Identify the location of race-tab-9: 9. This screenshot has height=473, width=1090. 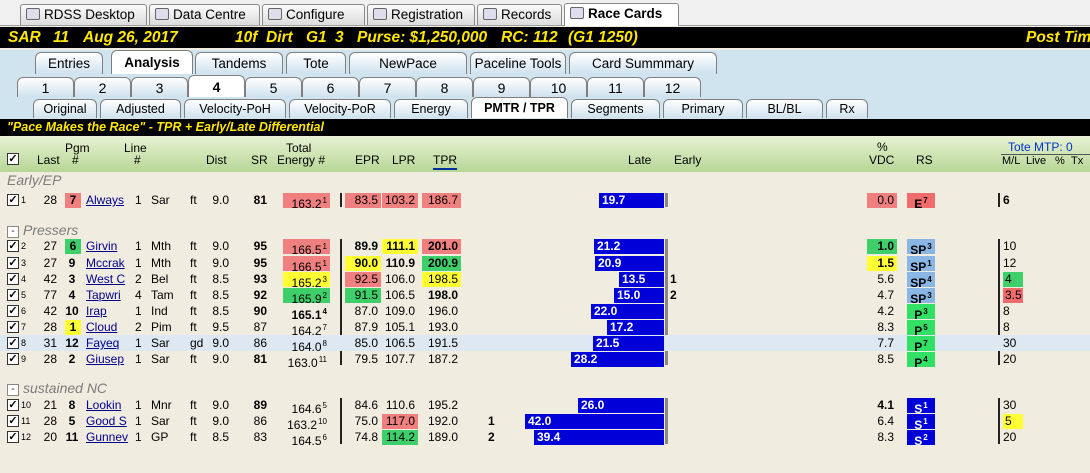
(501, 87).